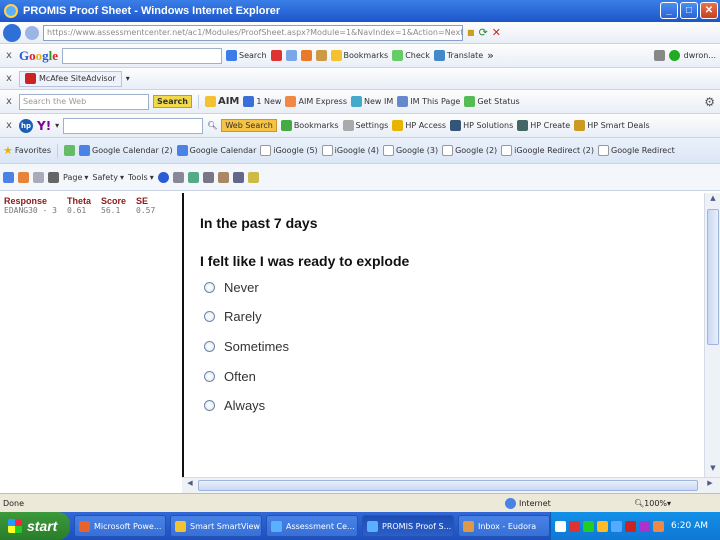 The image size is (720, 540). I want to click on maximize-button: □, so click(689, 10).